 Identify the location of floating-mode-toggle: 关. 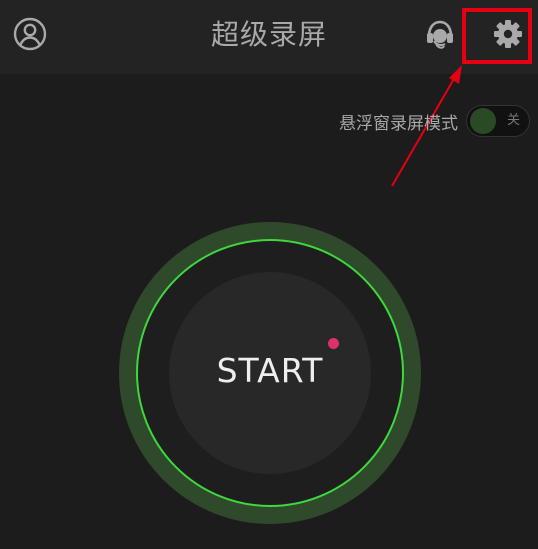
(498, 121).